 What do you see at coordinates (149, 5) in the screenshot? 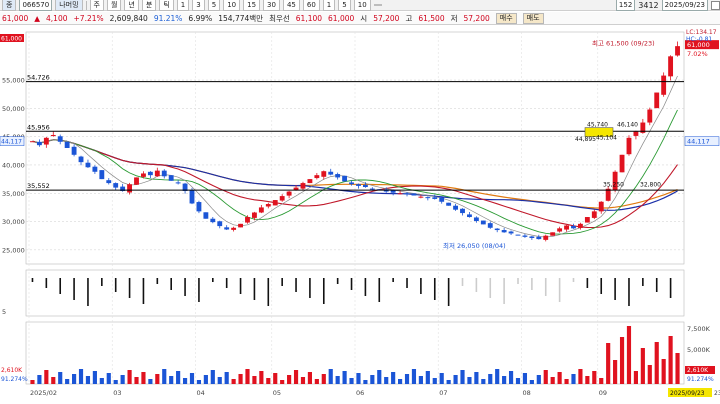
I see `period-year: 분` at bounding box center [149, 5].